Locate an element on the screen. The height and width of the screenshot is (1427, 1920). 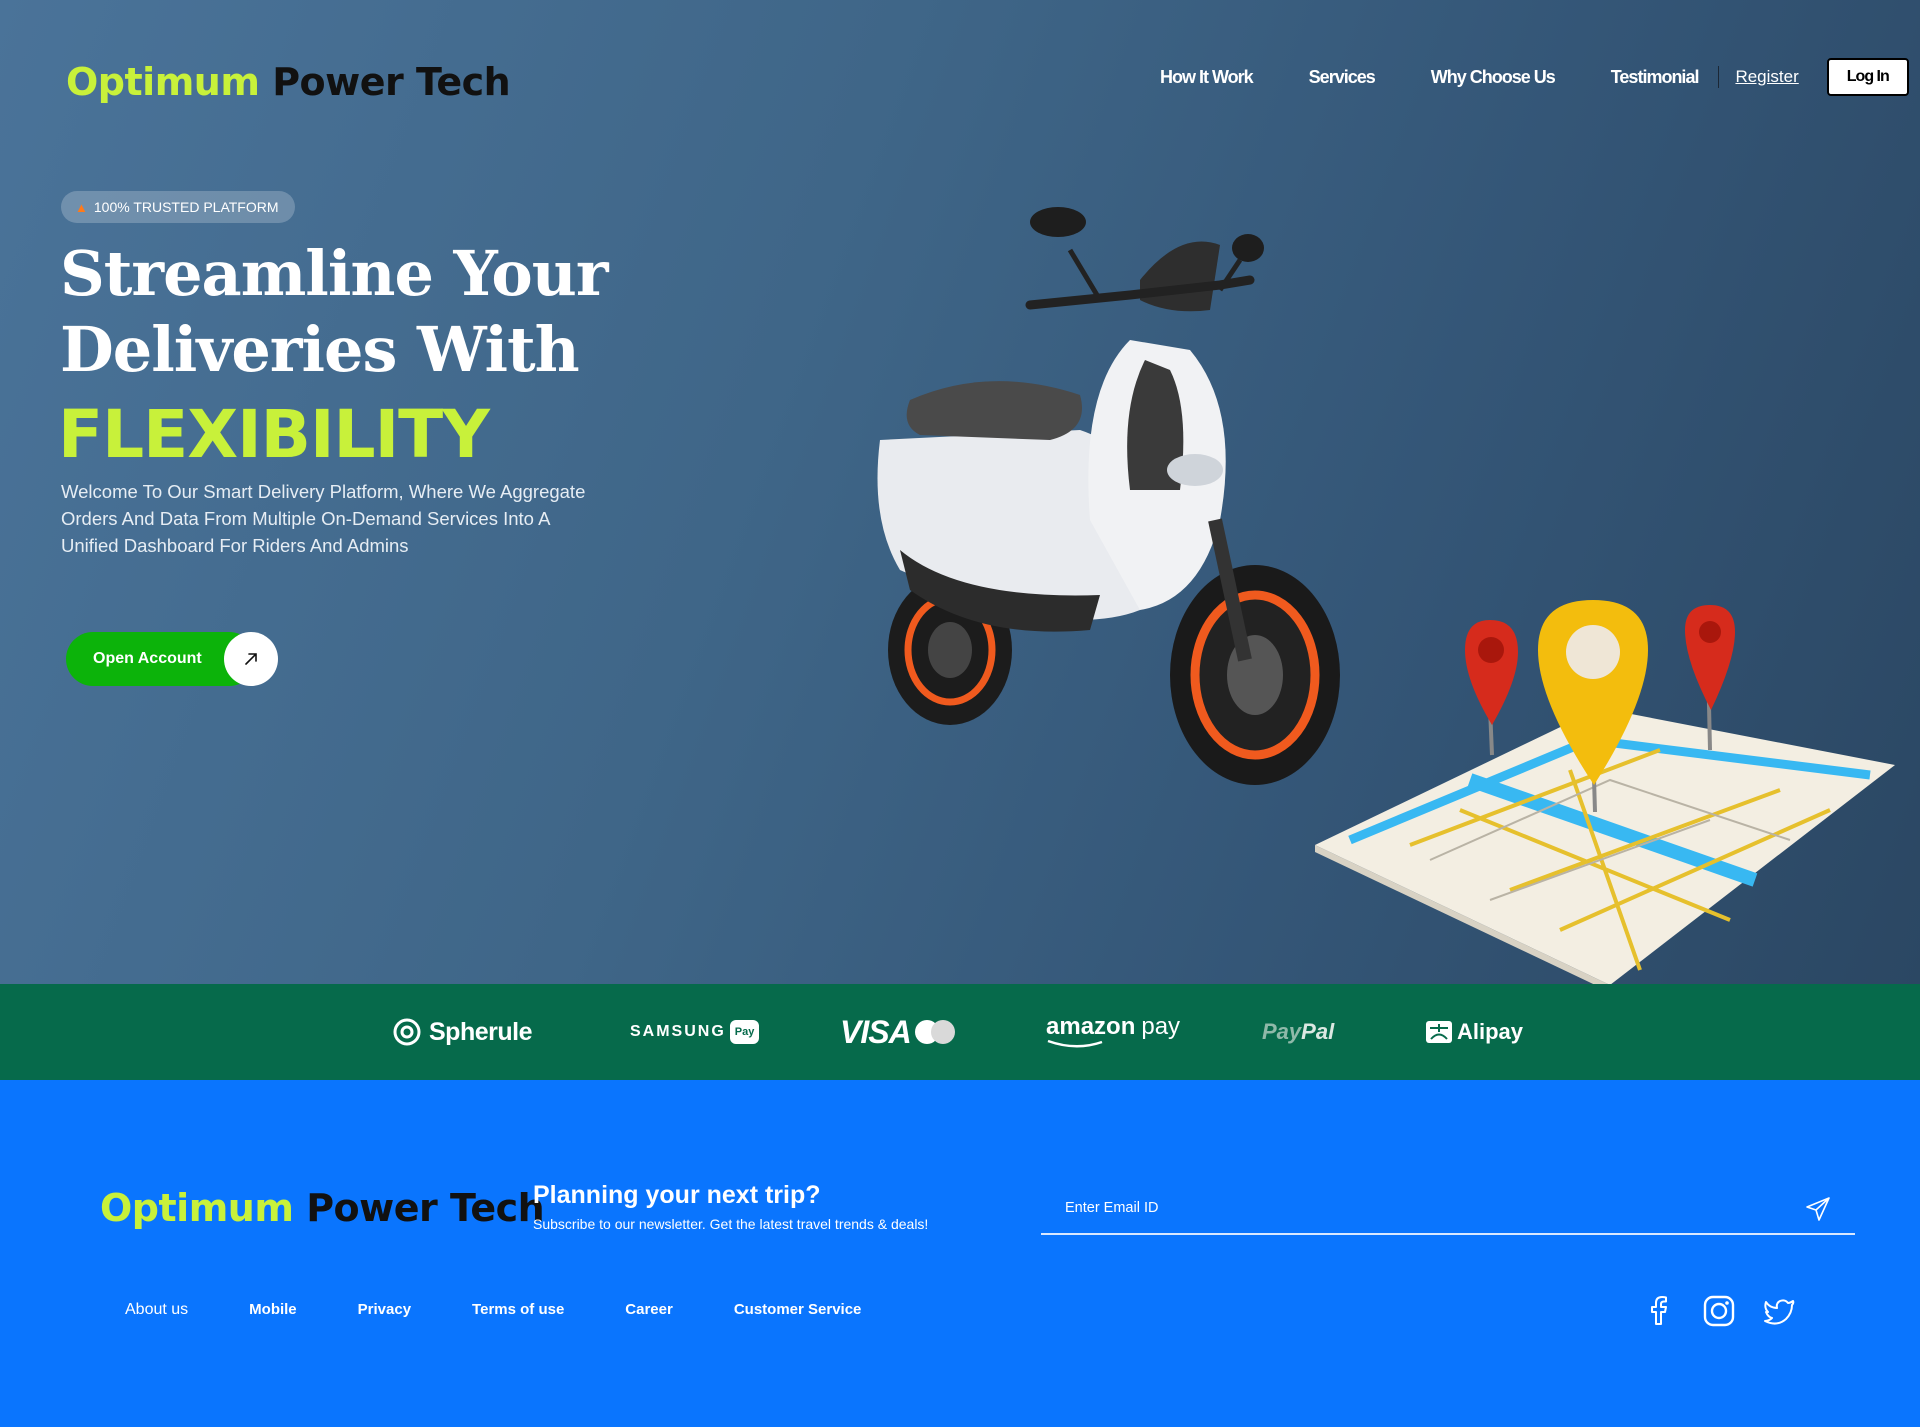
arrow-up-right-icon is located at coordinates (251, 659).